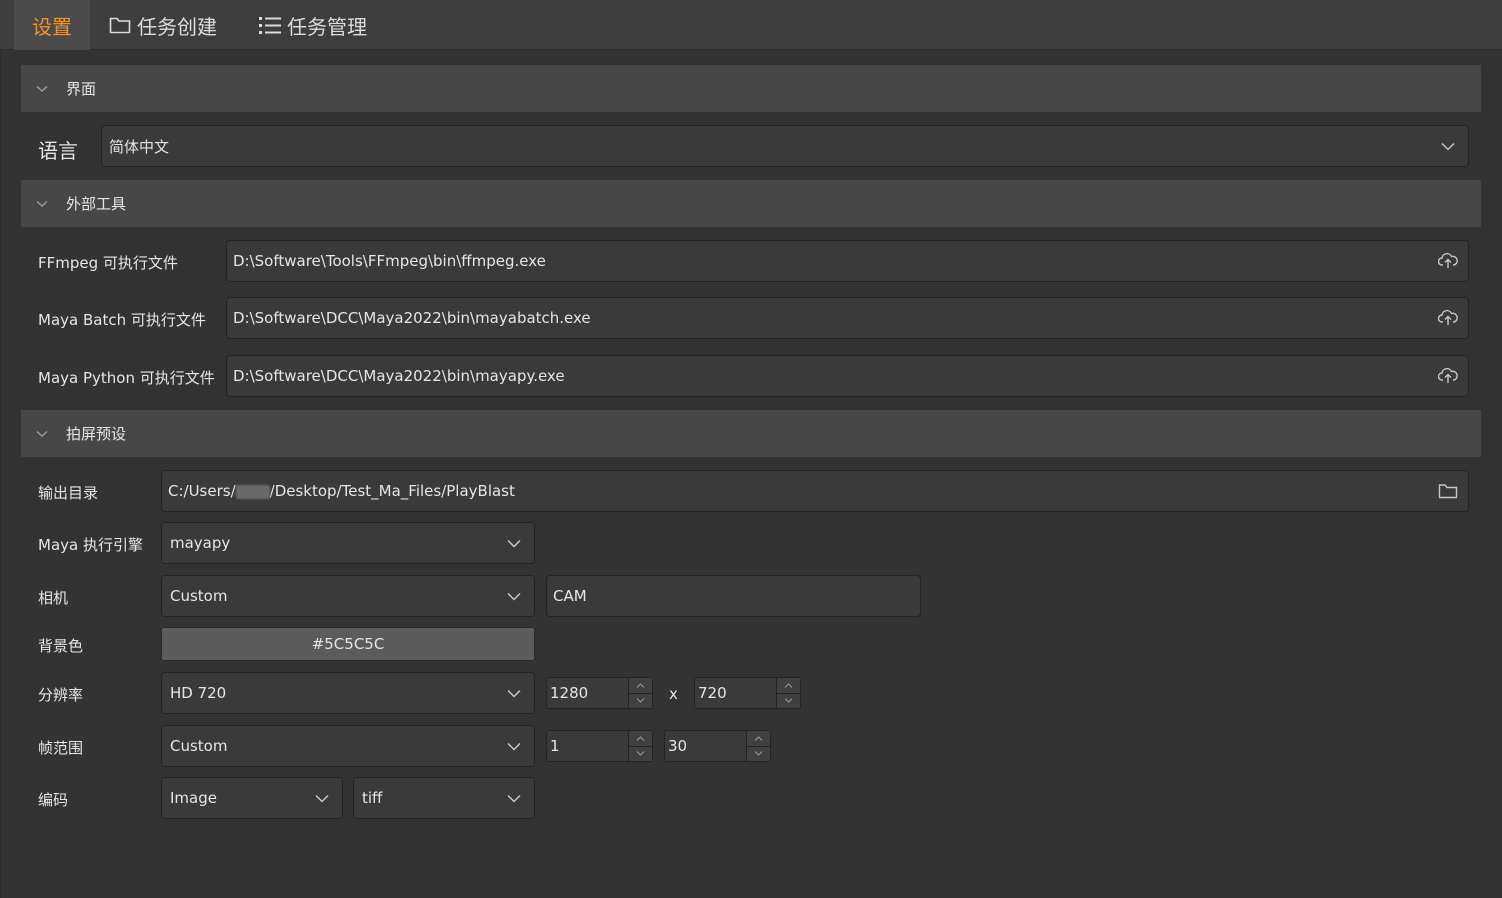 The width and height of the screenshot is (1502, 898). What do you see at coordinates (199, 746) in the screenshot?
I see `frame-range-mode-value: Custom` at bounding box center [199, 746].